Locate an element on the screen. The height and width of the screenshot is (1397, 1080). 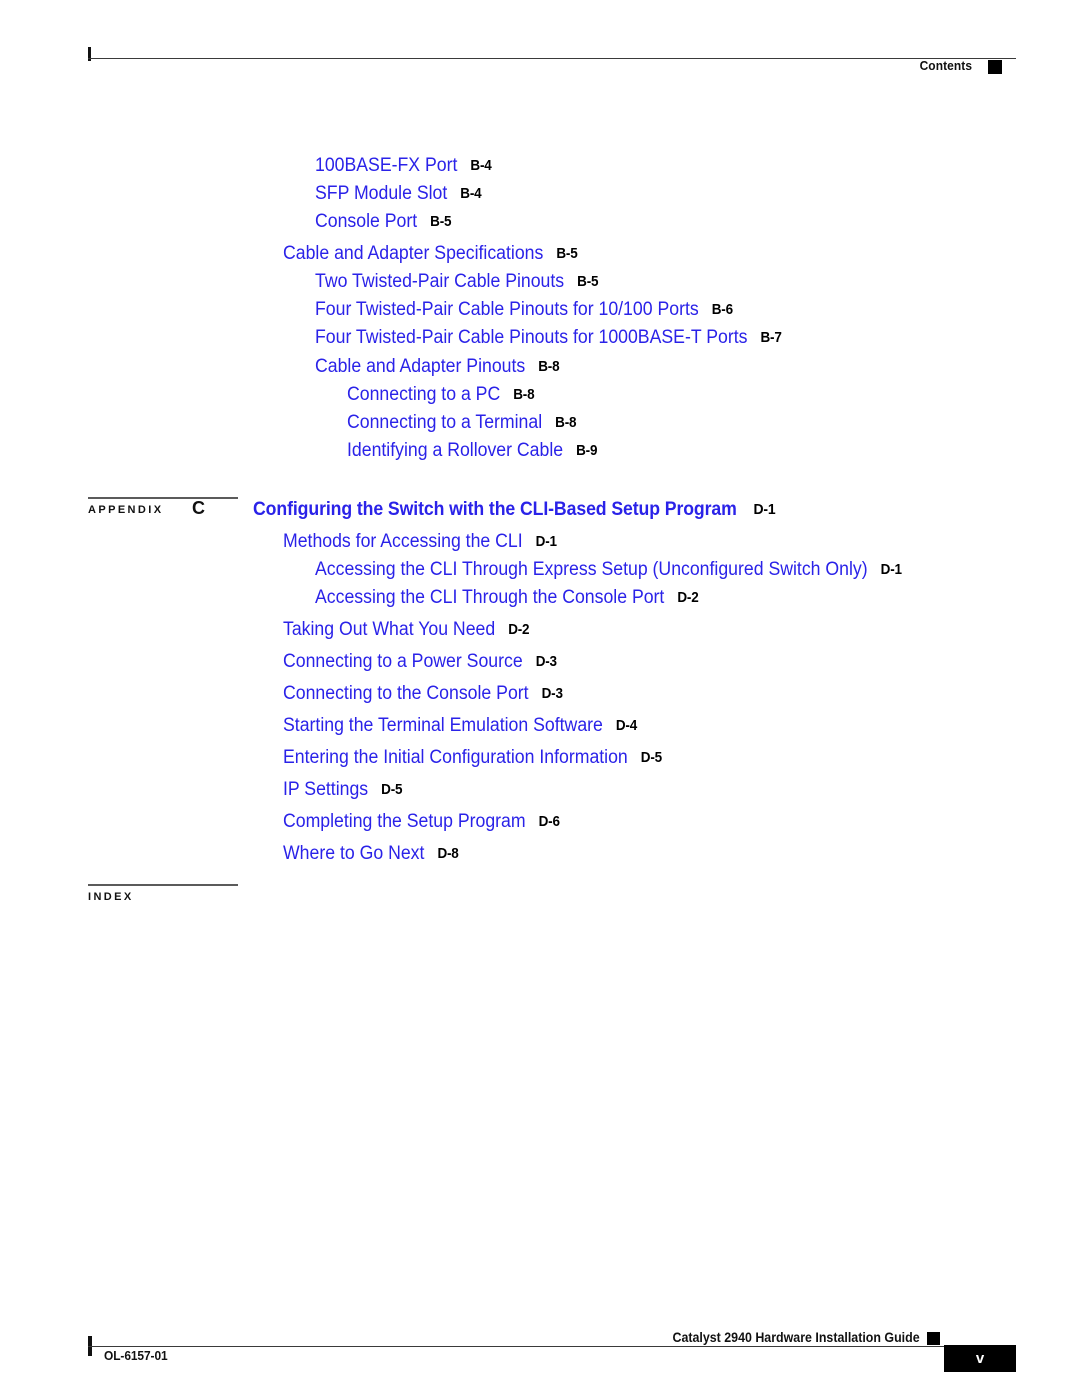
index-marker-word: INDEX is located at coordinates (111, 897).